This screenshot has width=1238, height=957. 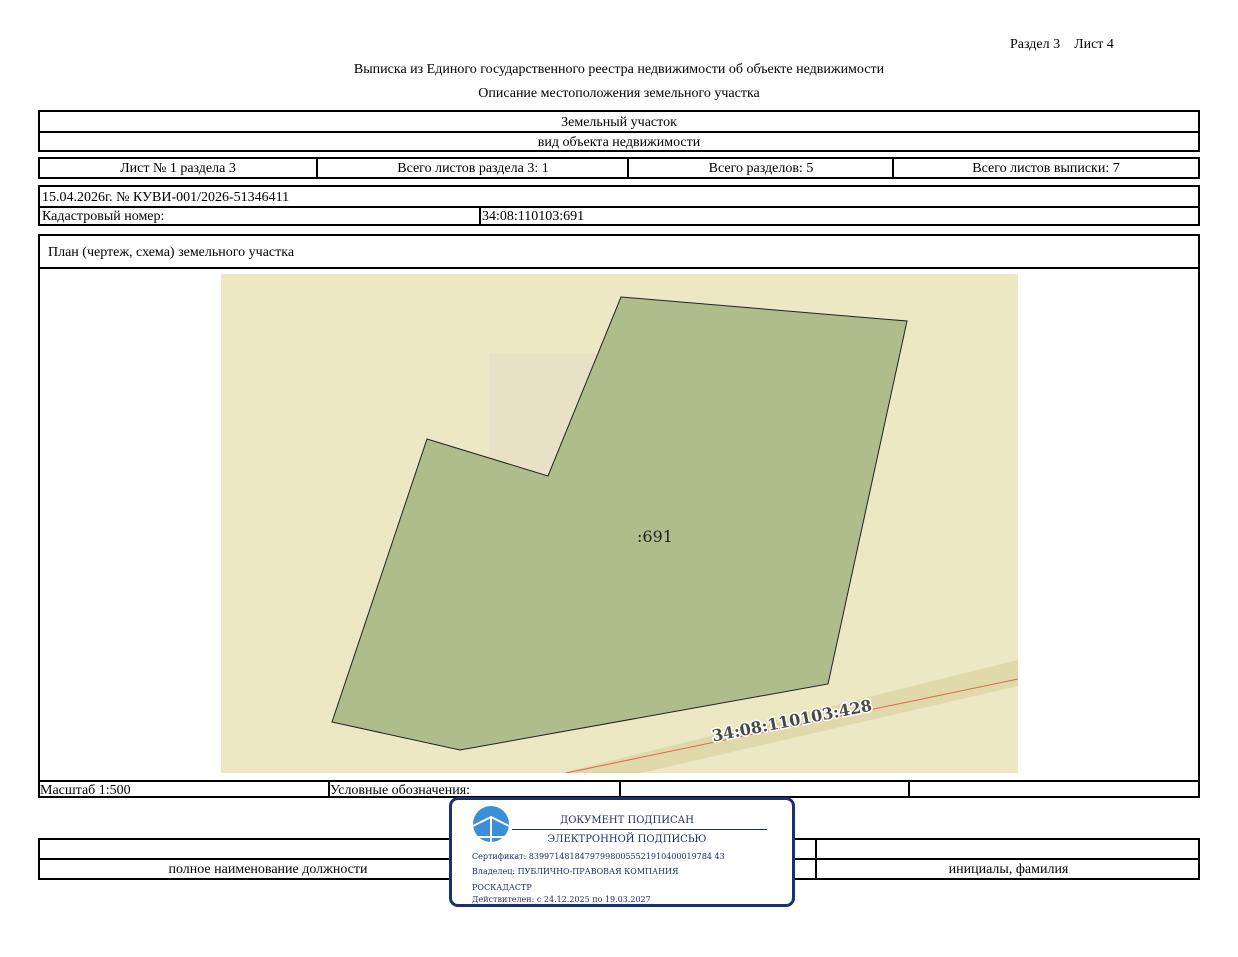 I want to click on stamp-line-2: ЭЛЕКТРОННОЙ ПОДПИСЬЮ, so click(x=627, y=839).